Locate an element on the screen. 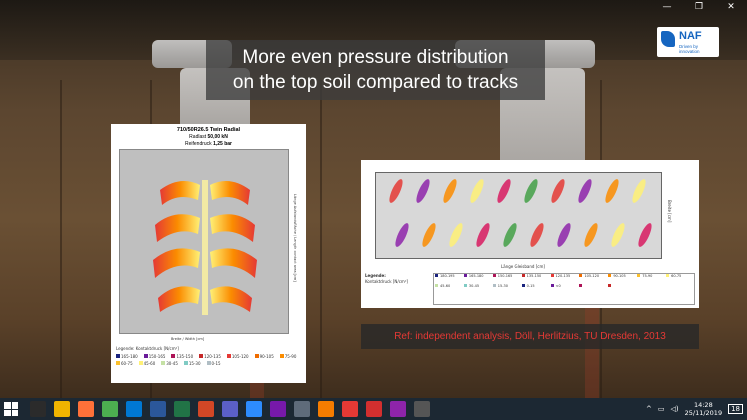 The height and width of the screenshot is (420, 747). figure1-x-label: Breite / Width [cm] is located at coordinates (188, 339).